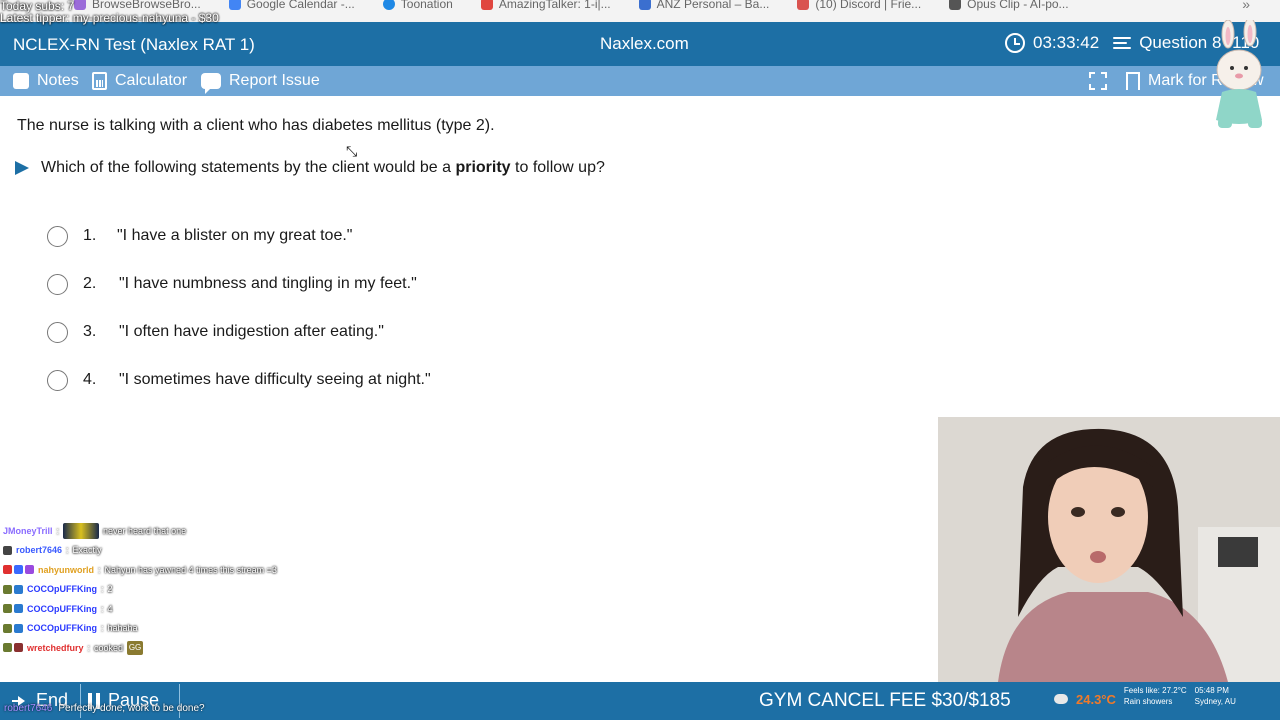 Image resolution: width=1280 pixels, height=720 pixels. What do you see at coordinates (213, 648) in the screenshot?
I see `chat-message: wretchedfury: cooked GG` at bounding box center [213, 648].